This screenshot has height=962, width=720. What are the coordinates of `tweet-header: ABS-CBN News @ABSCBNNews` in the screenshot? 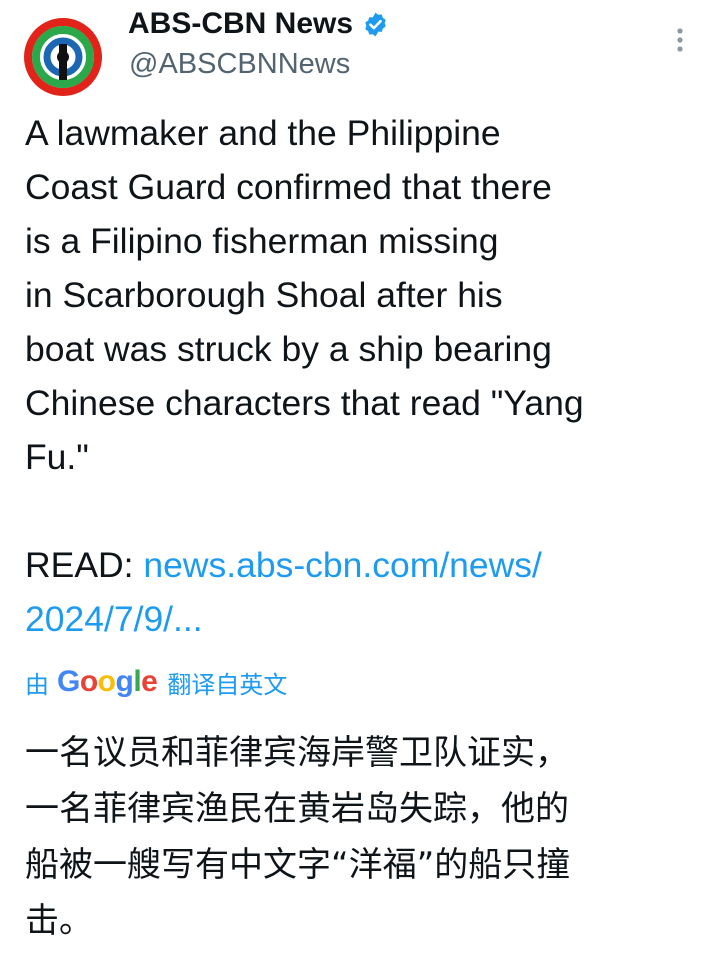 It's located at (360, 50).